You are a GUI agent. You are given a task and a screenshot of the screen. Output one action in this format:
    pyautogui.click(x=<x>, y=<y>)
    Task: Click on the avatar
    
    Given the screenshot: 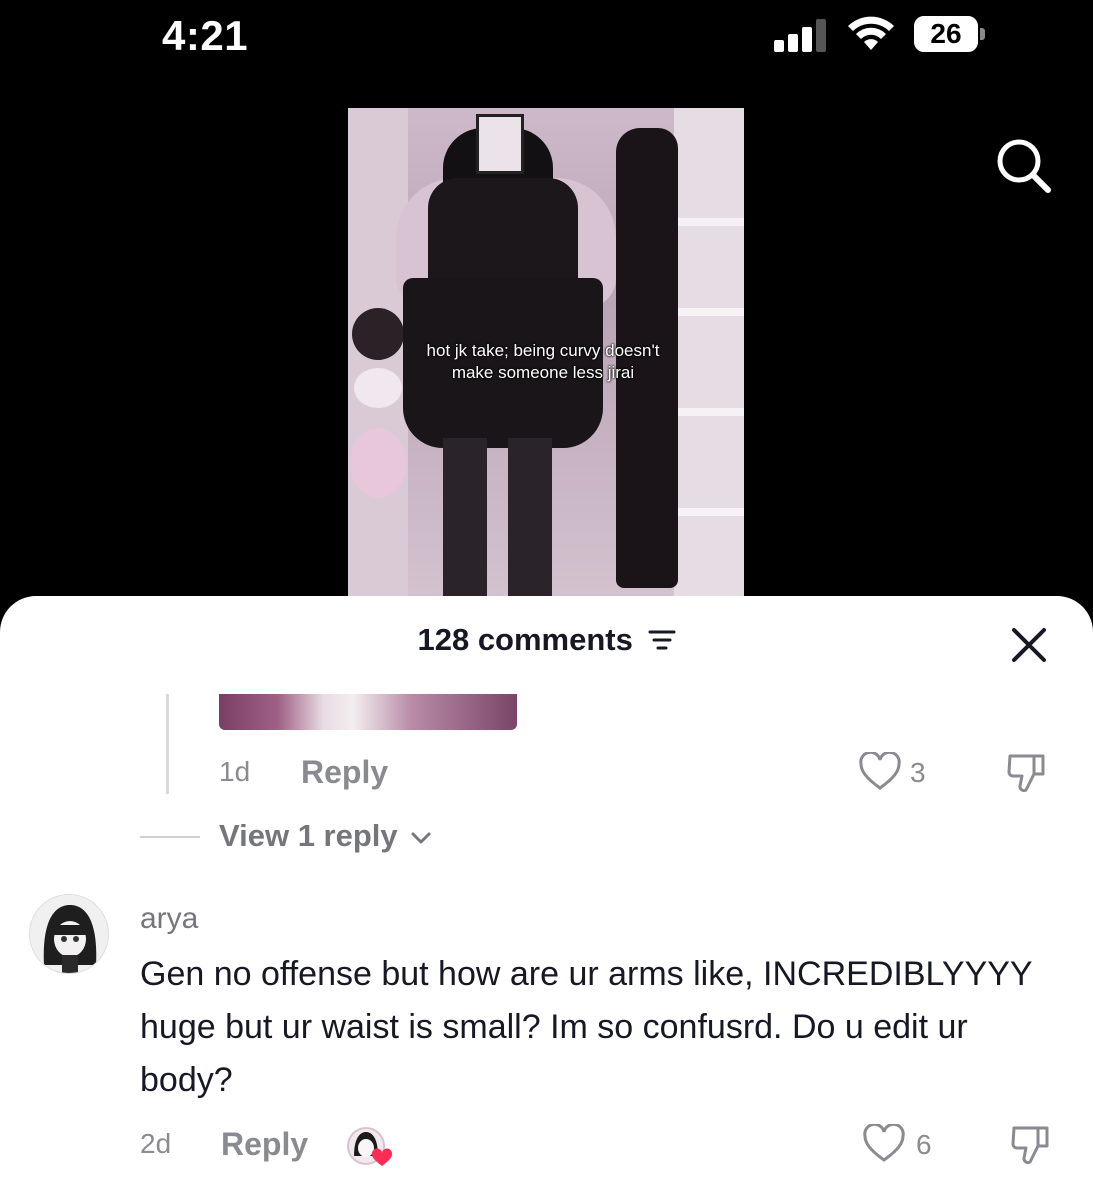 What is the action you would take?
    pyautogui.click(x=69, y=934)
    